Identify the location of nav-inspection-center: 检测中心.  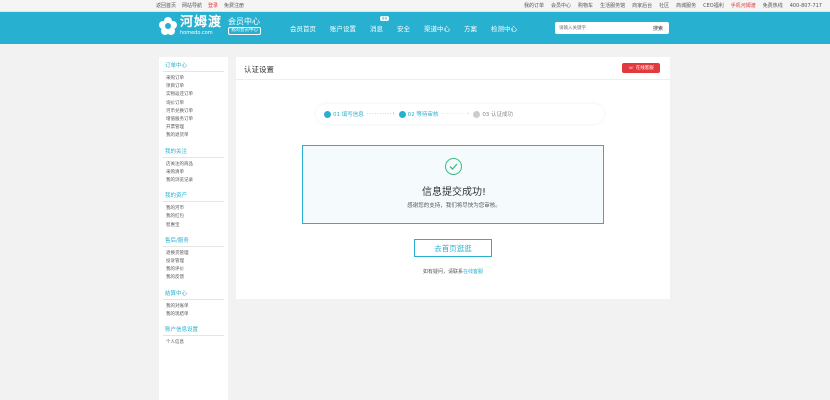
(504, 28).